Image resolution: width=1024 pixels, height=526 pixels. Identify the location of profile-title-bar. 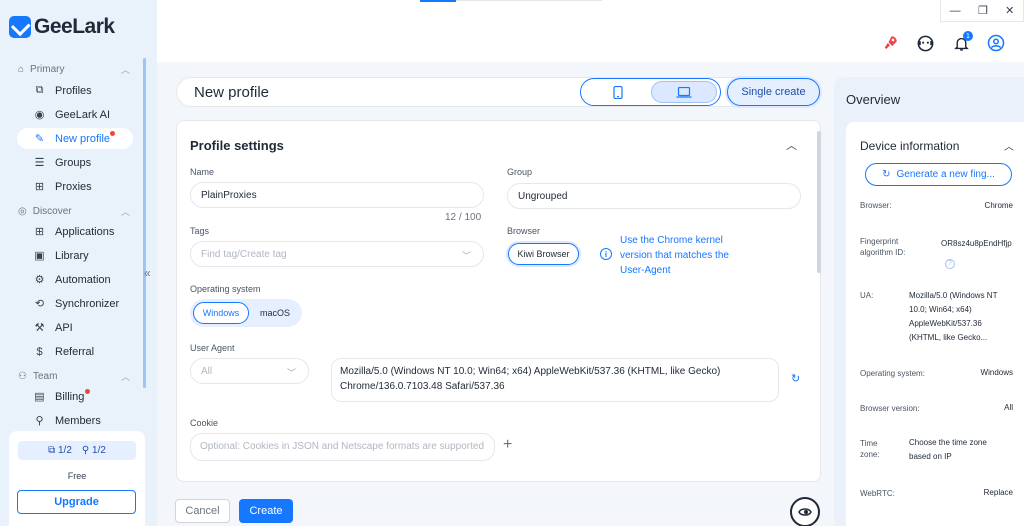
(498, 92).